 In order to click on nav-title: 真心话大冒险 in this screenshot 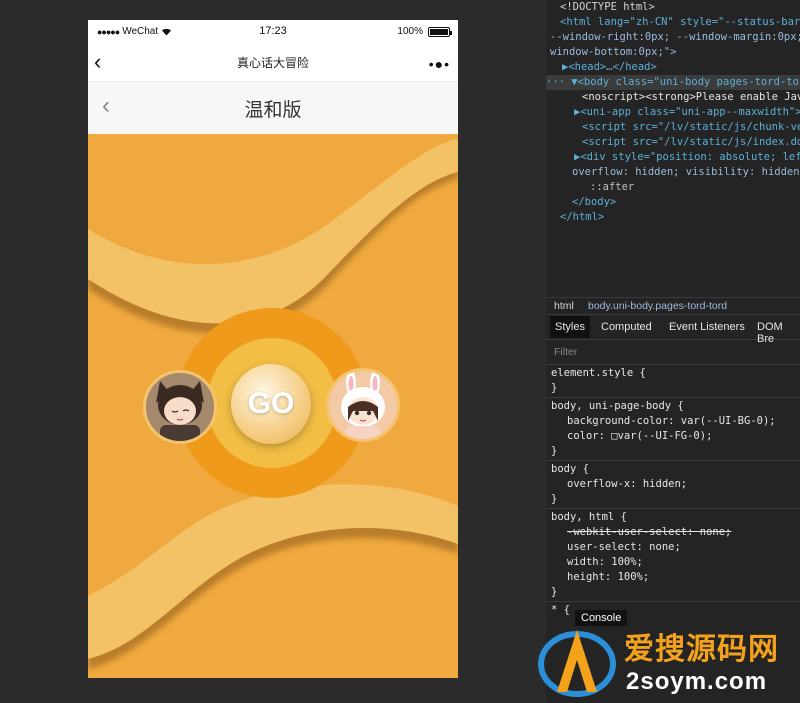, I will do `click(272, 63)`.